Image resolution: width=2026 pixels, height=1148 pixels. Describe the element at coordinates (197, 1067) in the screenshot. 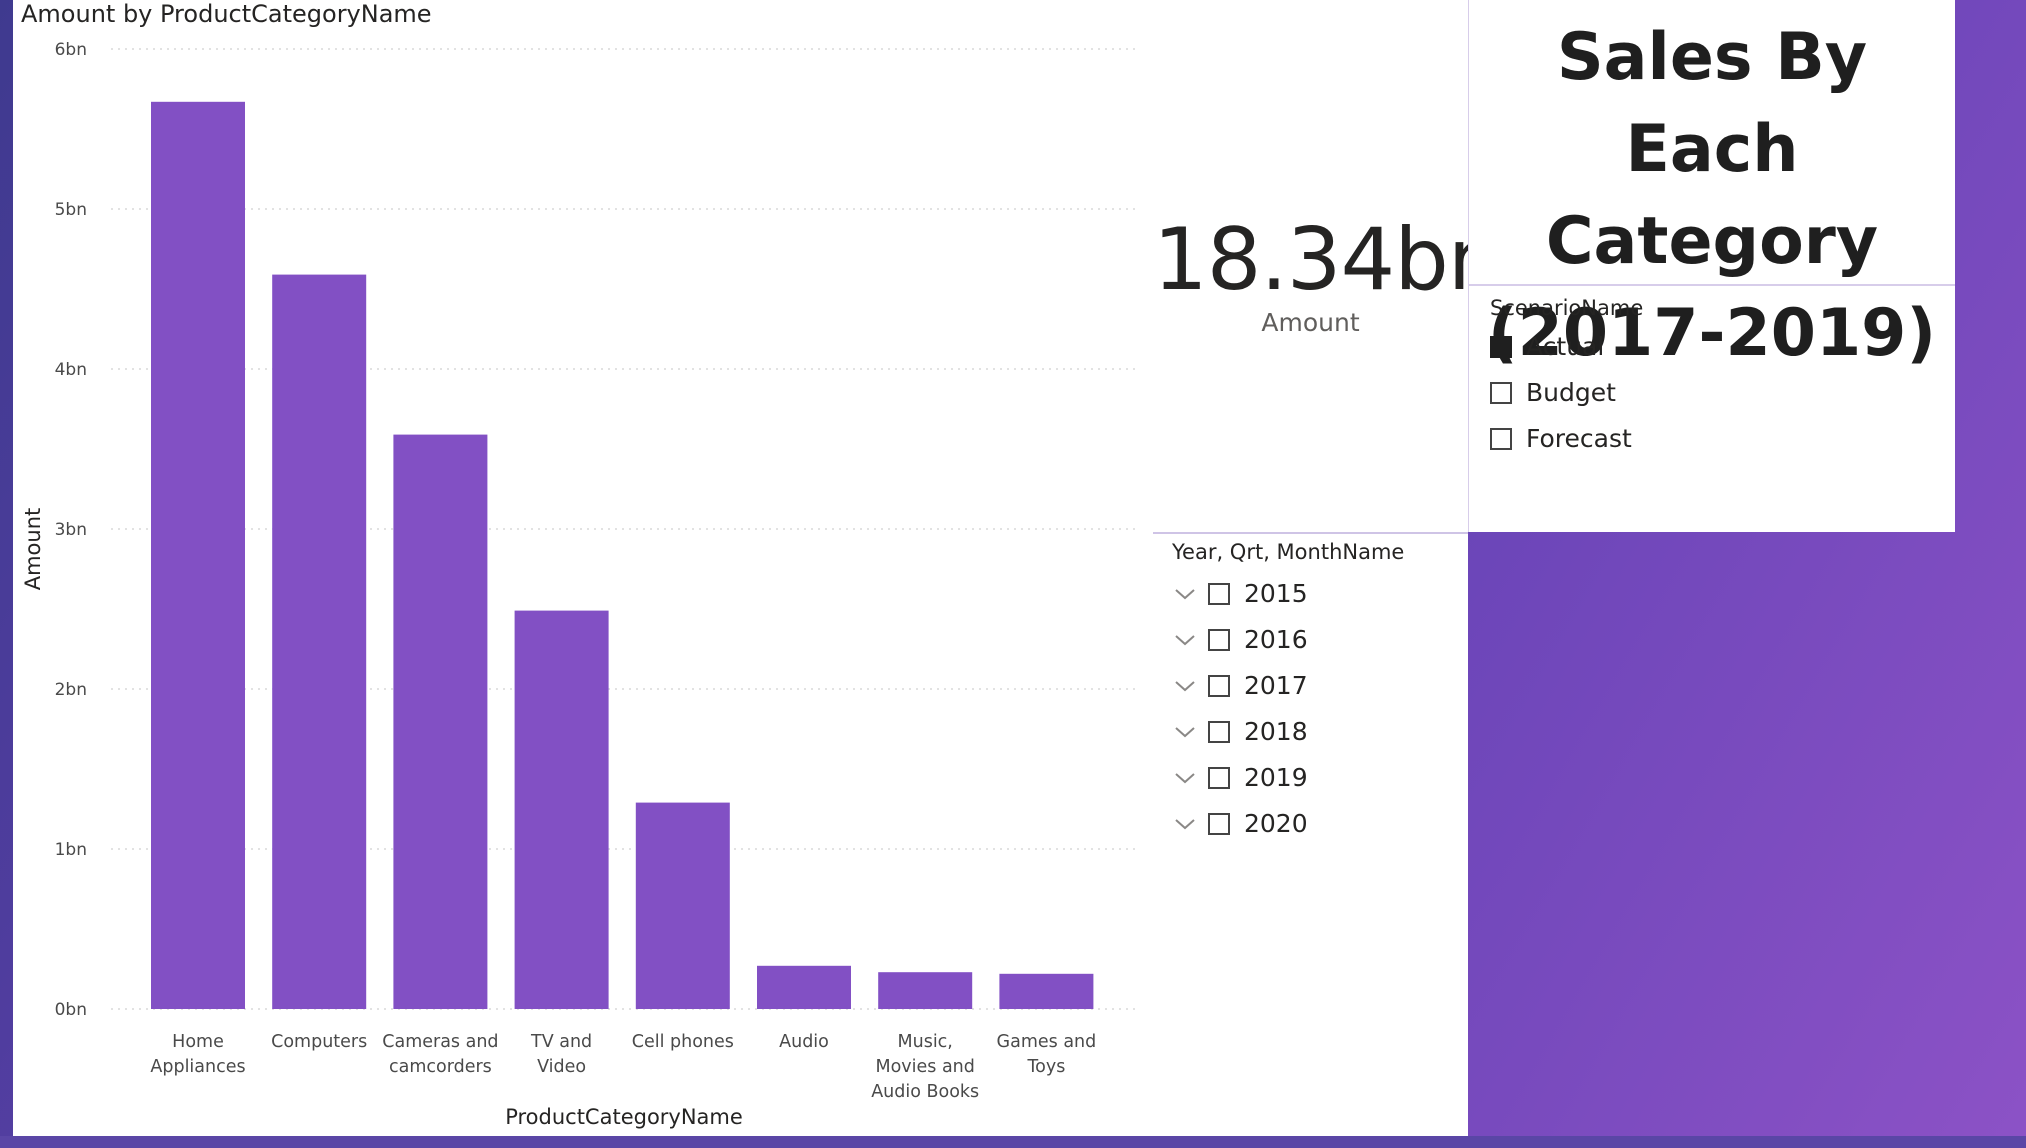

I see `x-tick-label: Appliances` at that location.